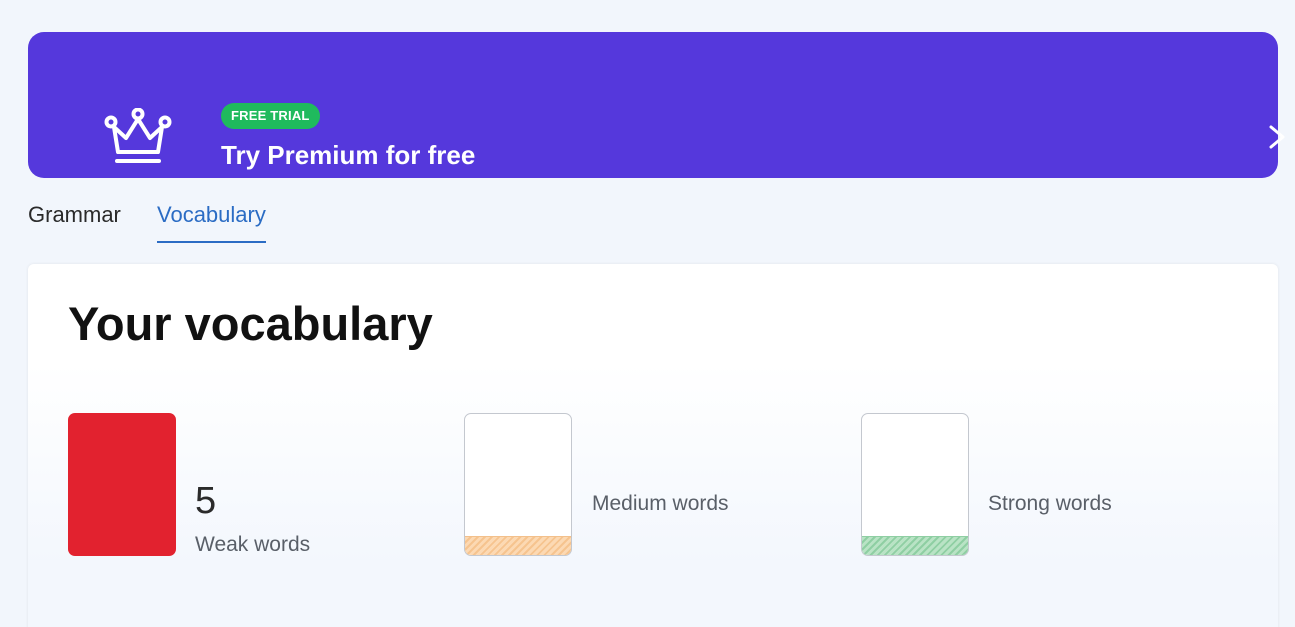  Describe the element at coordinates (915, 484) in the screenshot. I see `strong-words-card` at that location.